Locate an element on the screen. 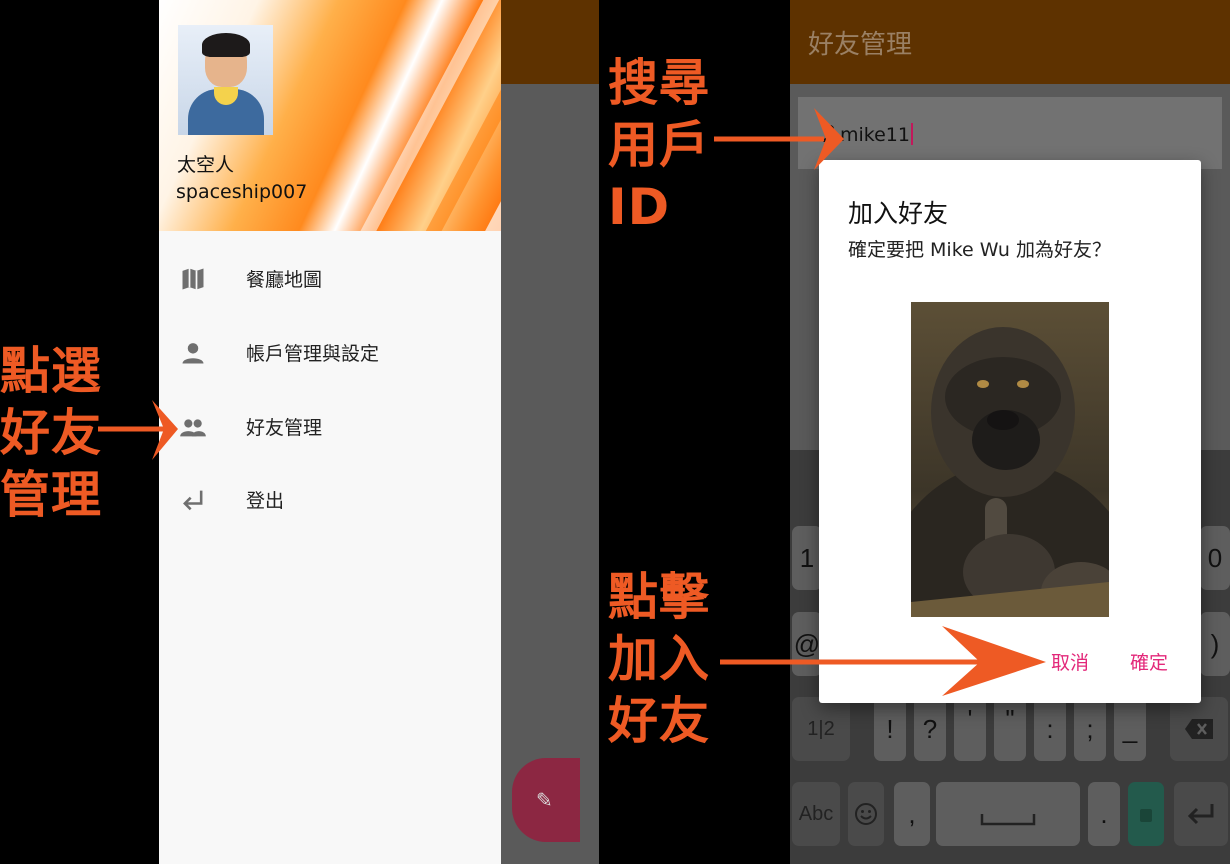 The height and width of the screenshot is (864, 1230). person-icon is located at coordinates (193, 353).